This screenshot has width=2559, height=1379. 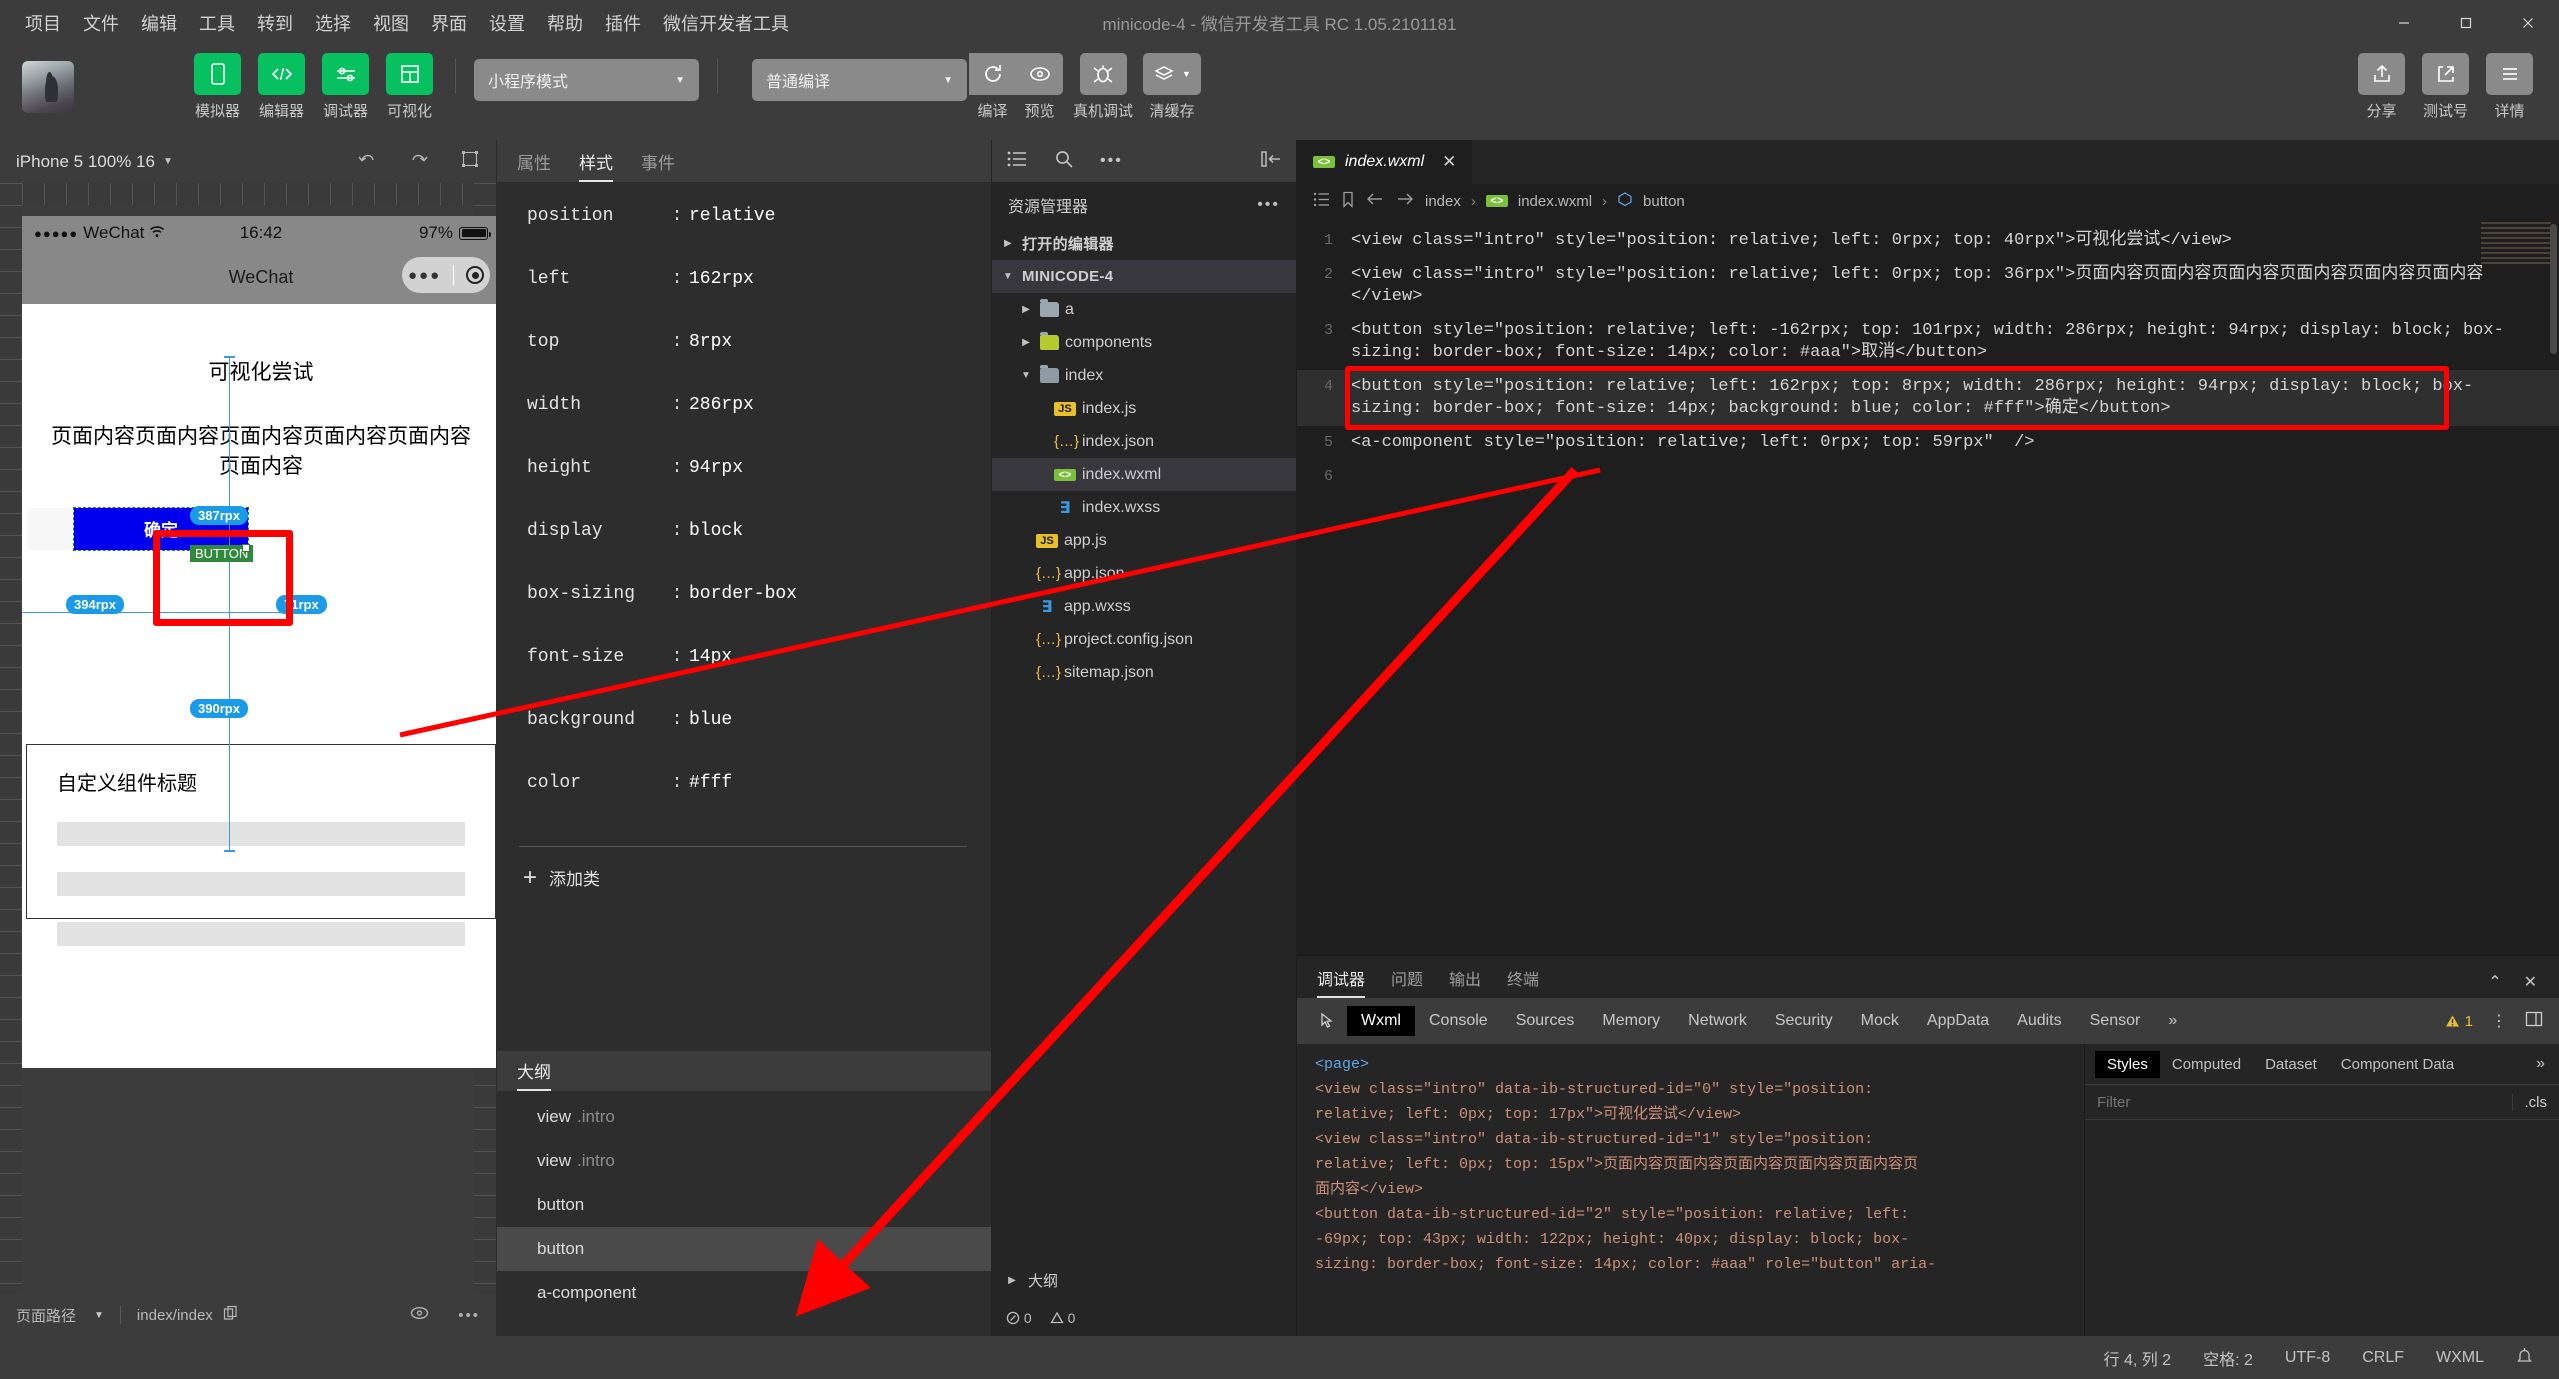 I want to click on style-row: display : block, so click(x=744, y=552).